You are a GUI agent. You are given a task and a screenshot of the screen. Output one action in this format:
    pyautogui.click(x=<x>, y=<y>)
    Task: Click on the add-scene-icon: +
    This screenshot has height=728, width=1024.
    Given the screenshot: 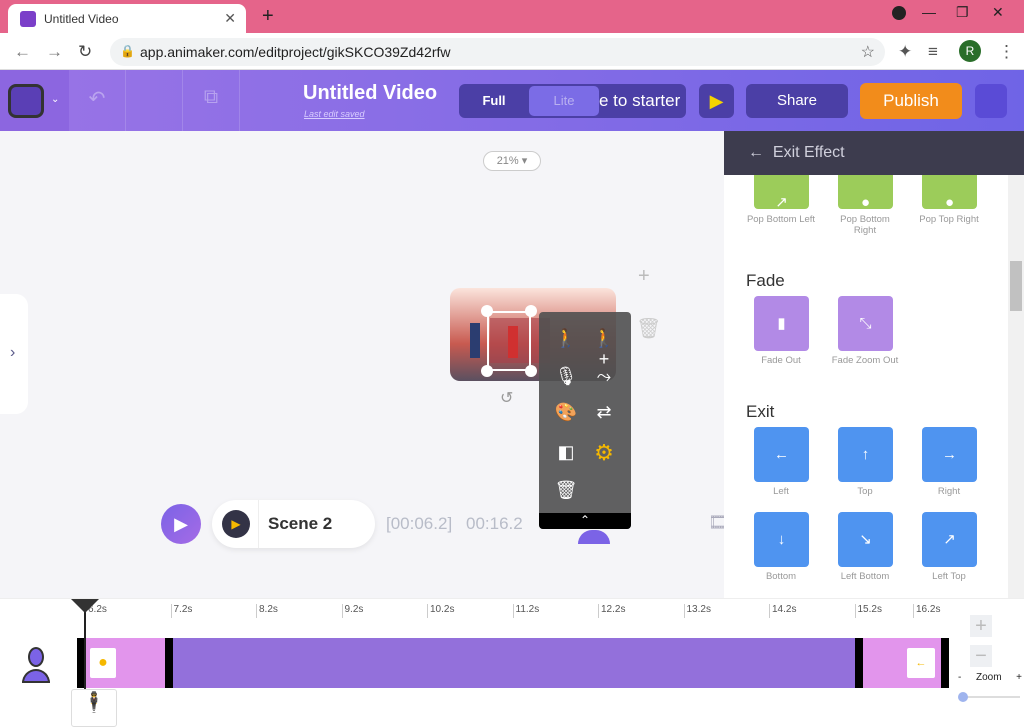 What is the action you would take?
    pyautogui.click(x=644, y=276)
    